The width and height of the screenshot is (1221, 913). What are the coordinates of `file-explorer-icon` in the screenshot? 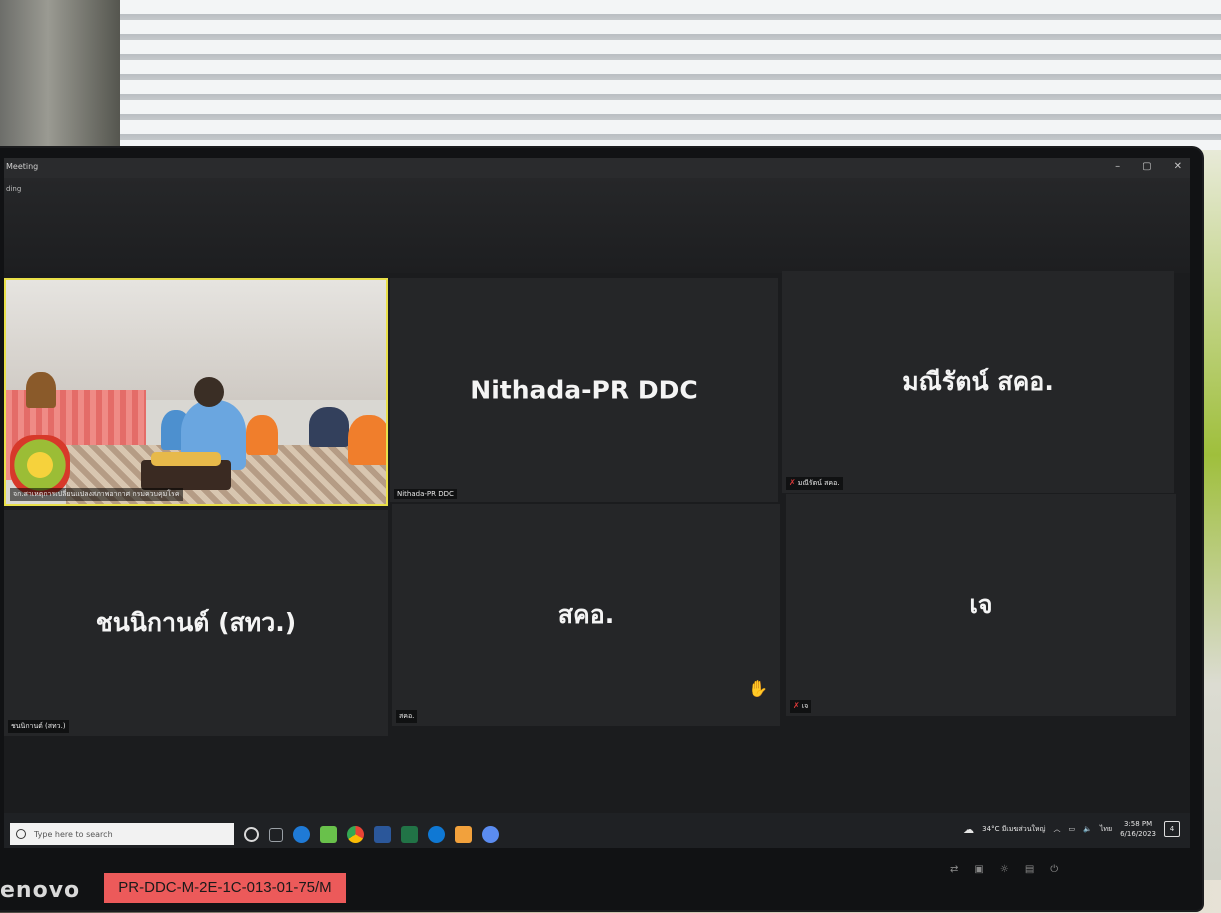 It's located at (463, 834).